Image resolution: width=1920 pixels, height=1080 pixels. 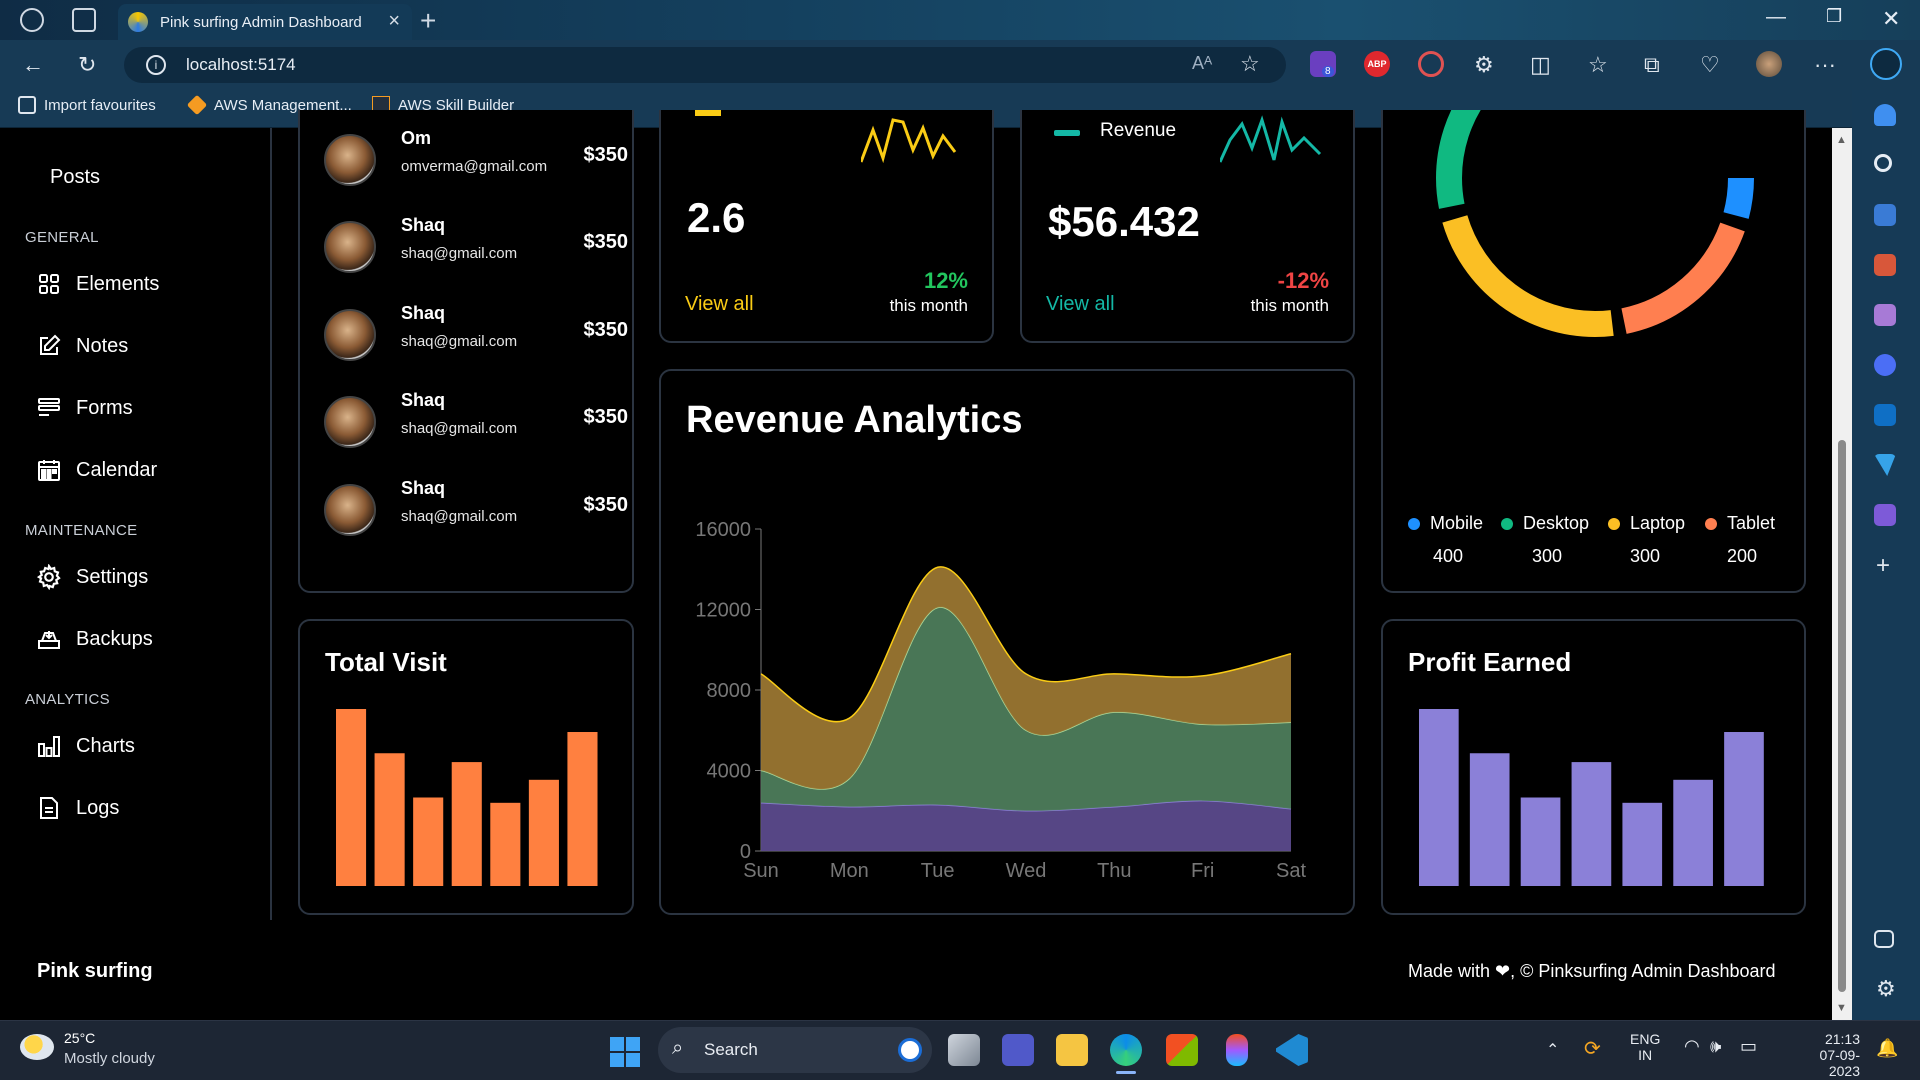 What do you see at coordinates (625, 1052) in the screenshot?
I see `start-button` at bounding box center [625, 1052].